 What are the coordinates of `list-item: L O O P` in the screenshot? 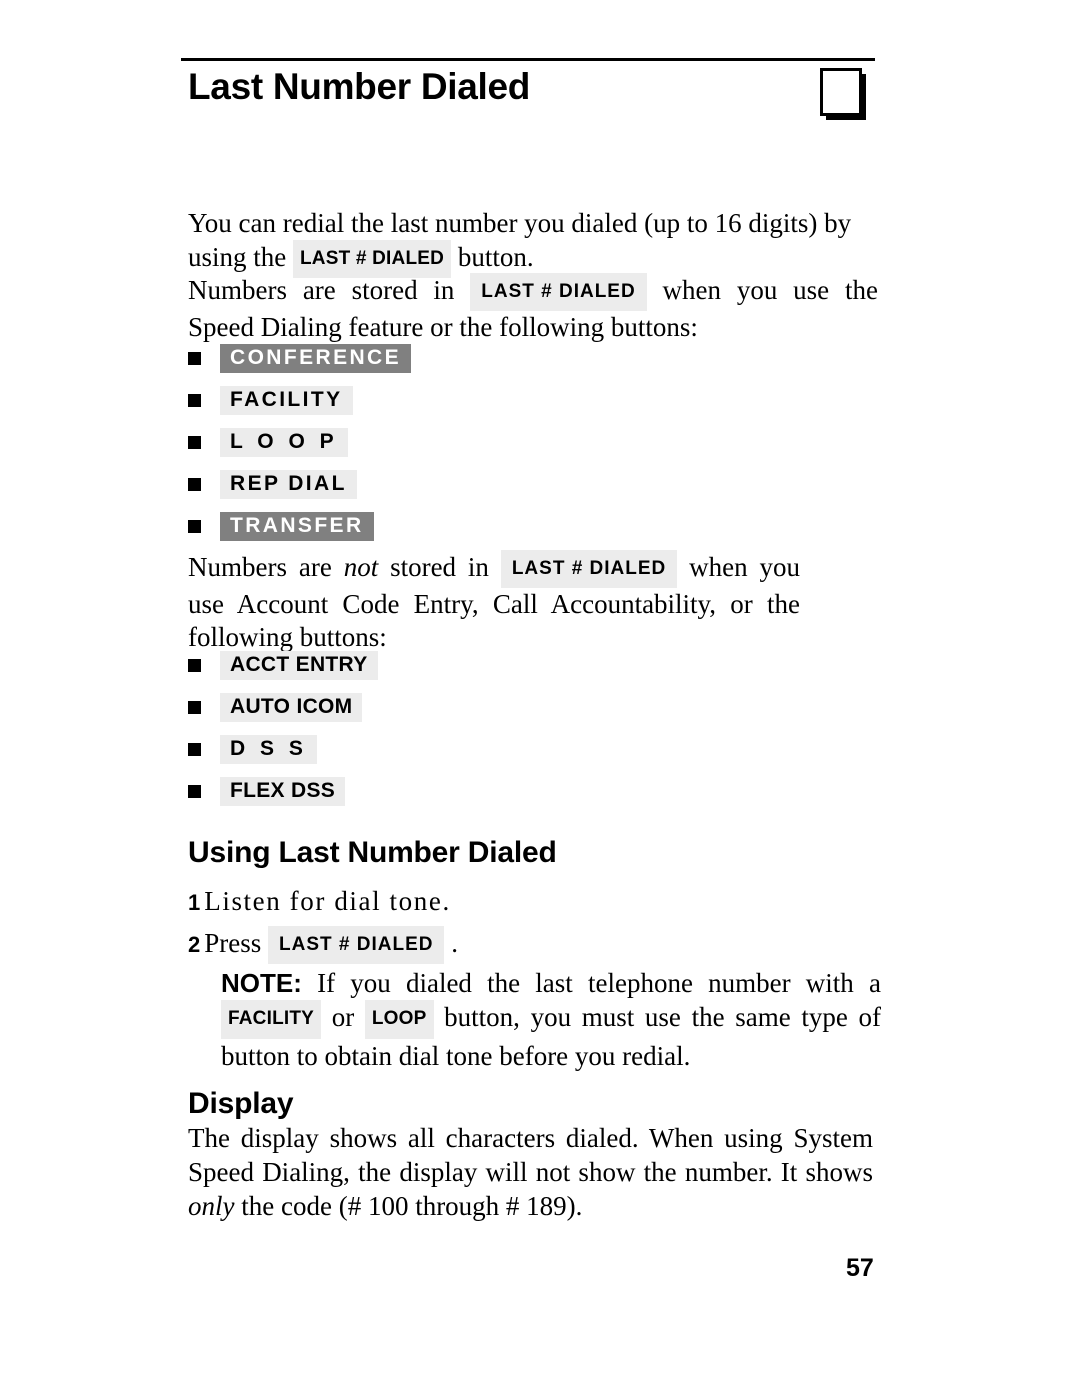 It's located at (299, 442).